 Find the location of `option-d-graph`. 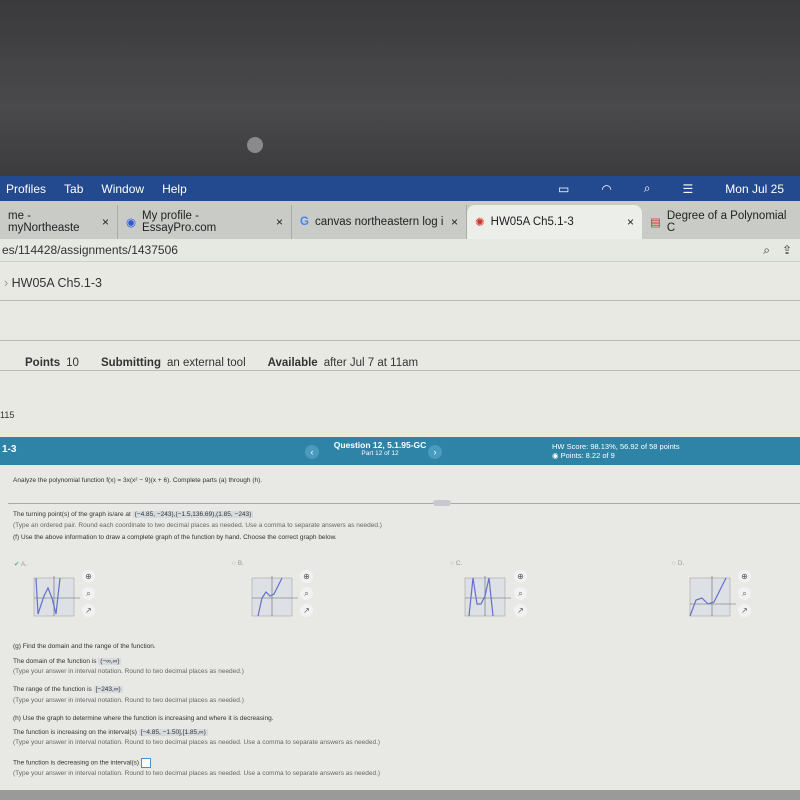

option-d-graph is located at coordinates (712, 596).